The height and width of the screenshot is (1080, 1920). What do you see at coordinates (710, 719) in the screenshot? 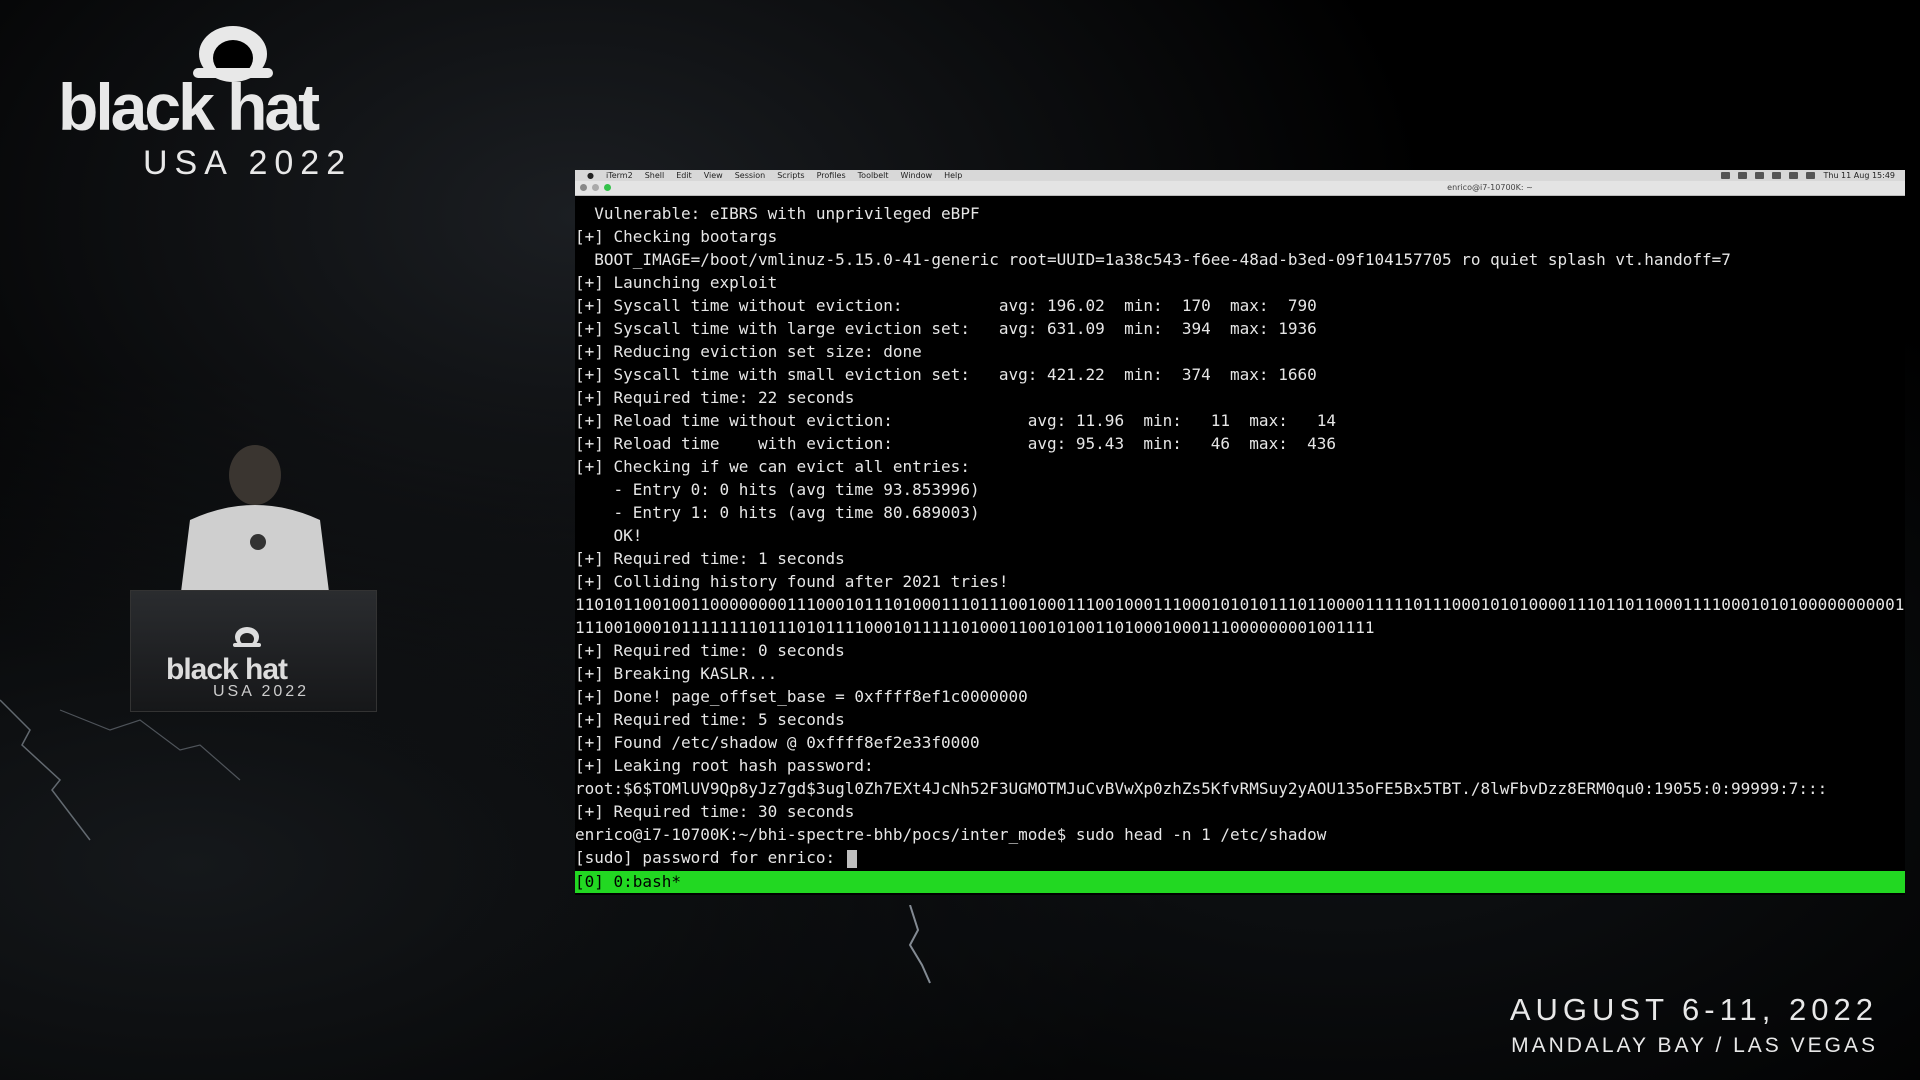
I see `terminal-line: [+] Required time: 5 seconds` at bounding box center [710, 719].